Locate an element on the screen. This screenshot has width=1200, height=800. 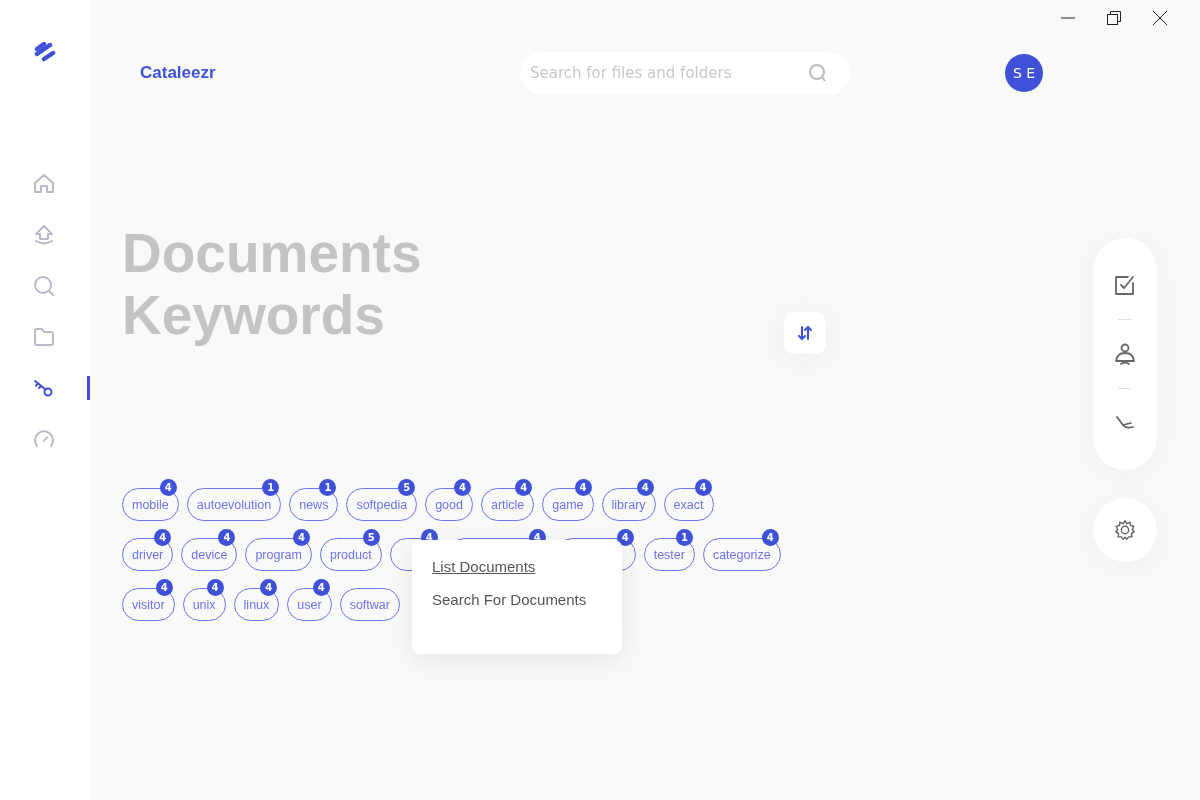
folder-icon is located at coordinates (43, 337).